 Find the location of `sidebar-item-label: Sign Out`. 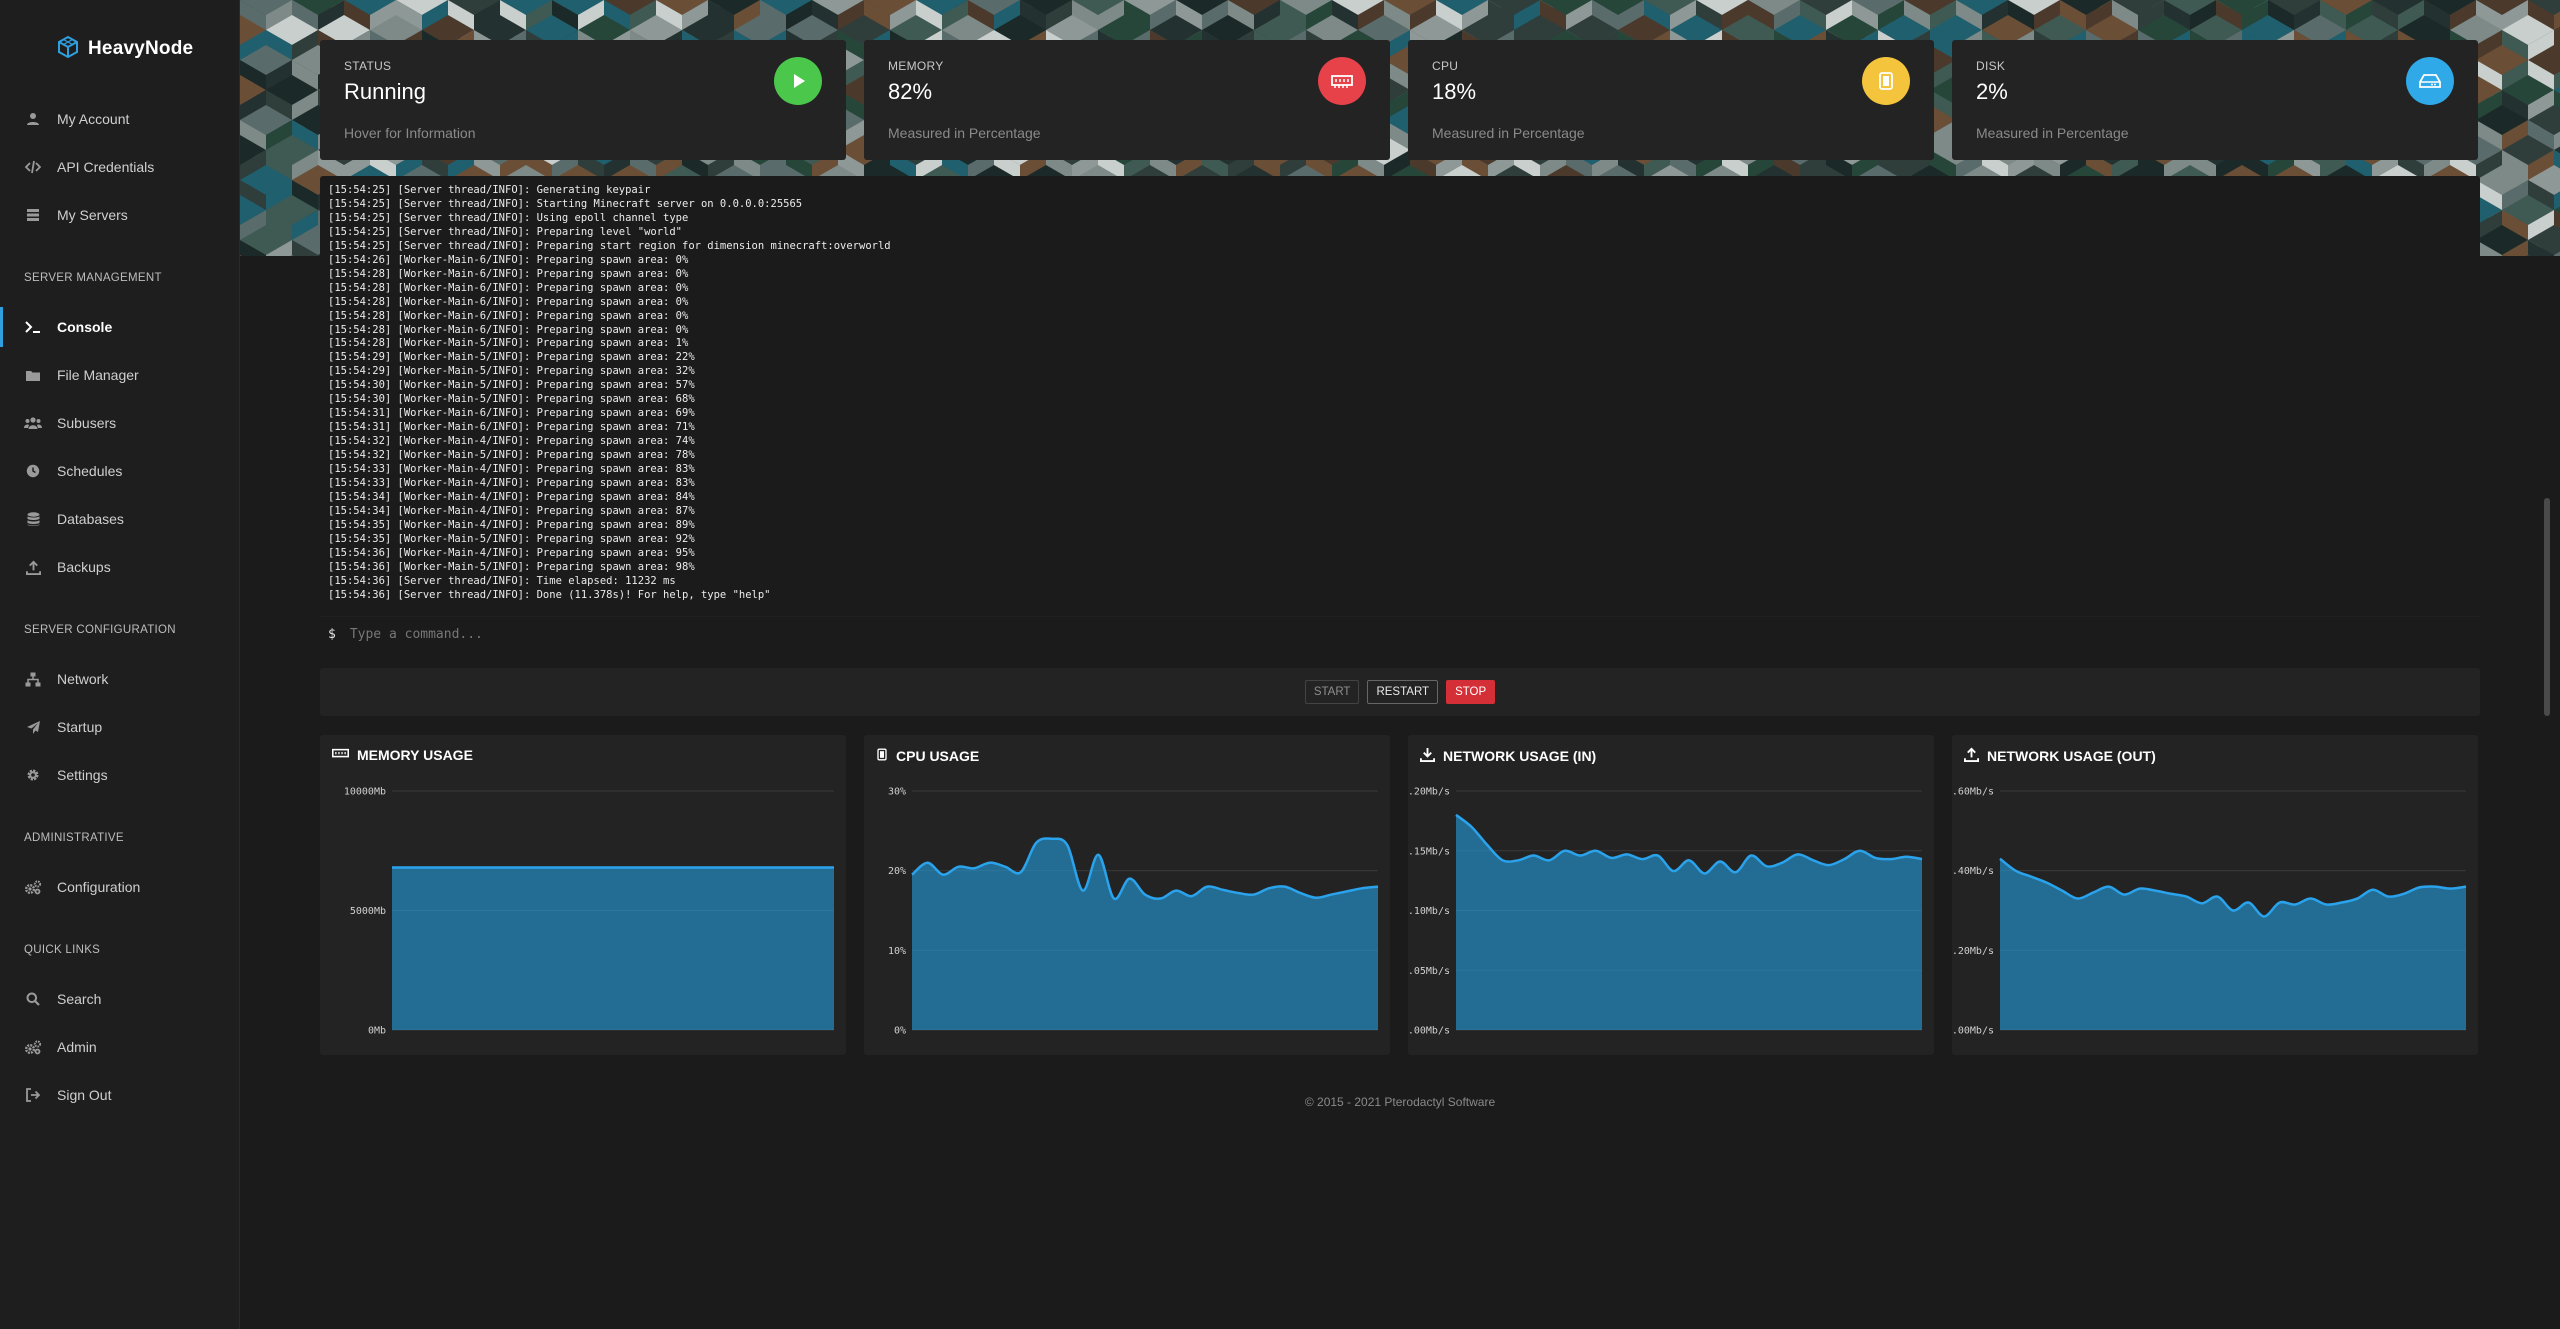

sidebar-item-label: Sign Out is located at coordinates (84, 1095).